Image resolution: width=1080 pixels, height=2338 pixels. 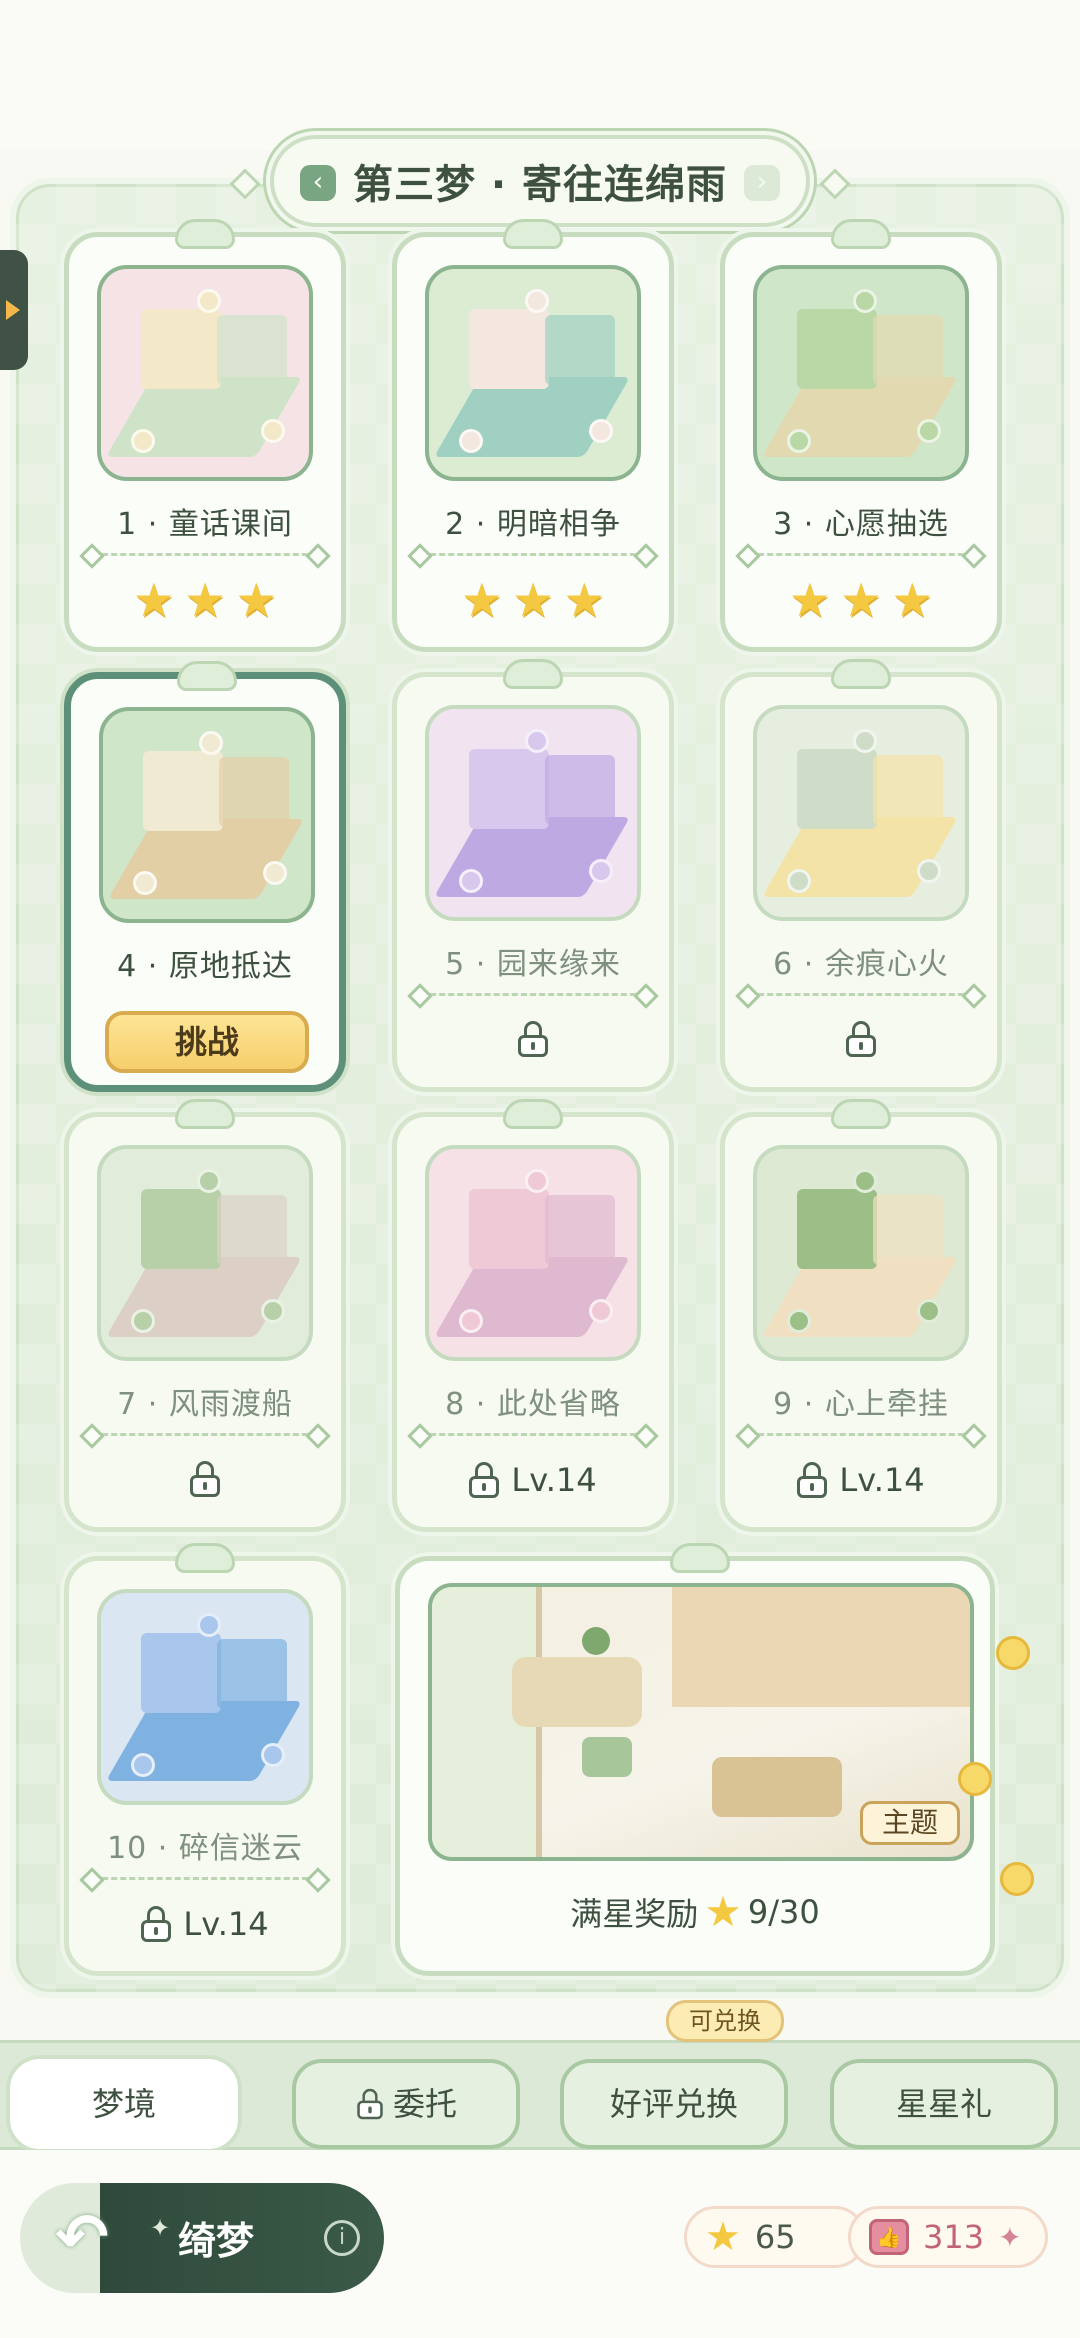 What do you see at coordinates (725, 2021) in the screenshot?
I see `exchangeable-badge: 可兑换` at bounding box center [725, 2021].